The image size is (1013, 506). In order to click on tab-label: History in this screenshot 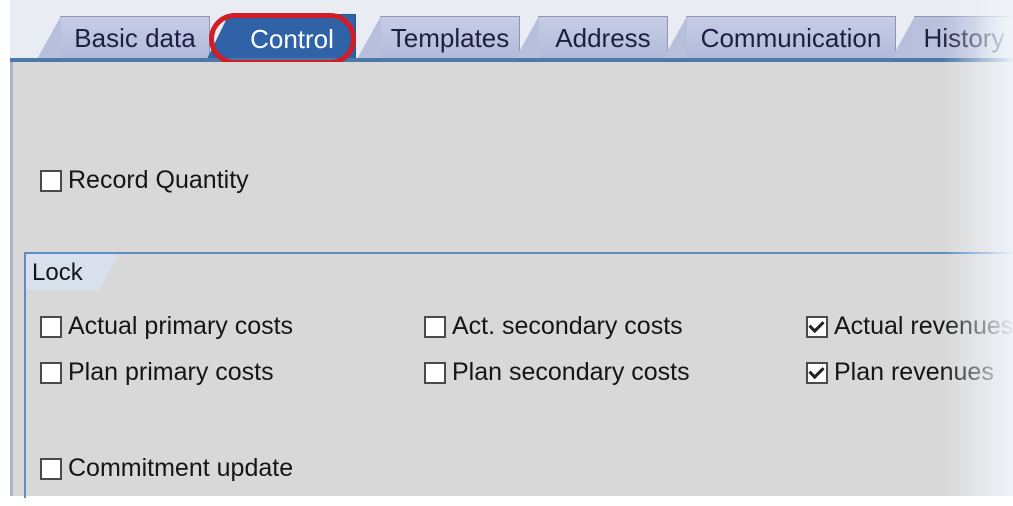, I will do `click(964, 38)`.